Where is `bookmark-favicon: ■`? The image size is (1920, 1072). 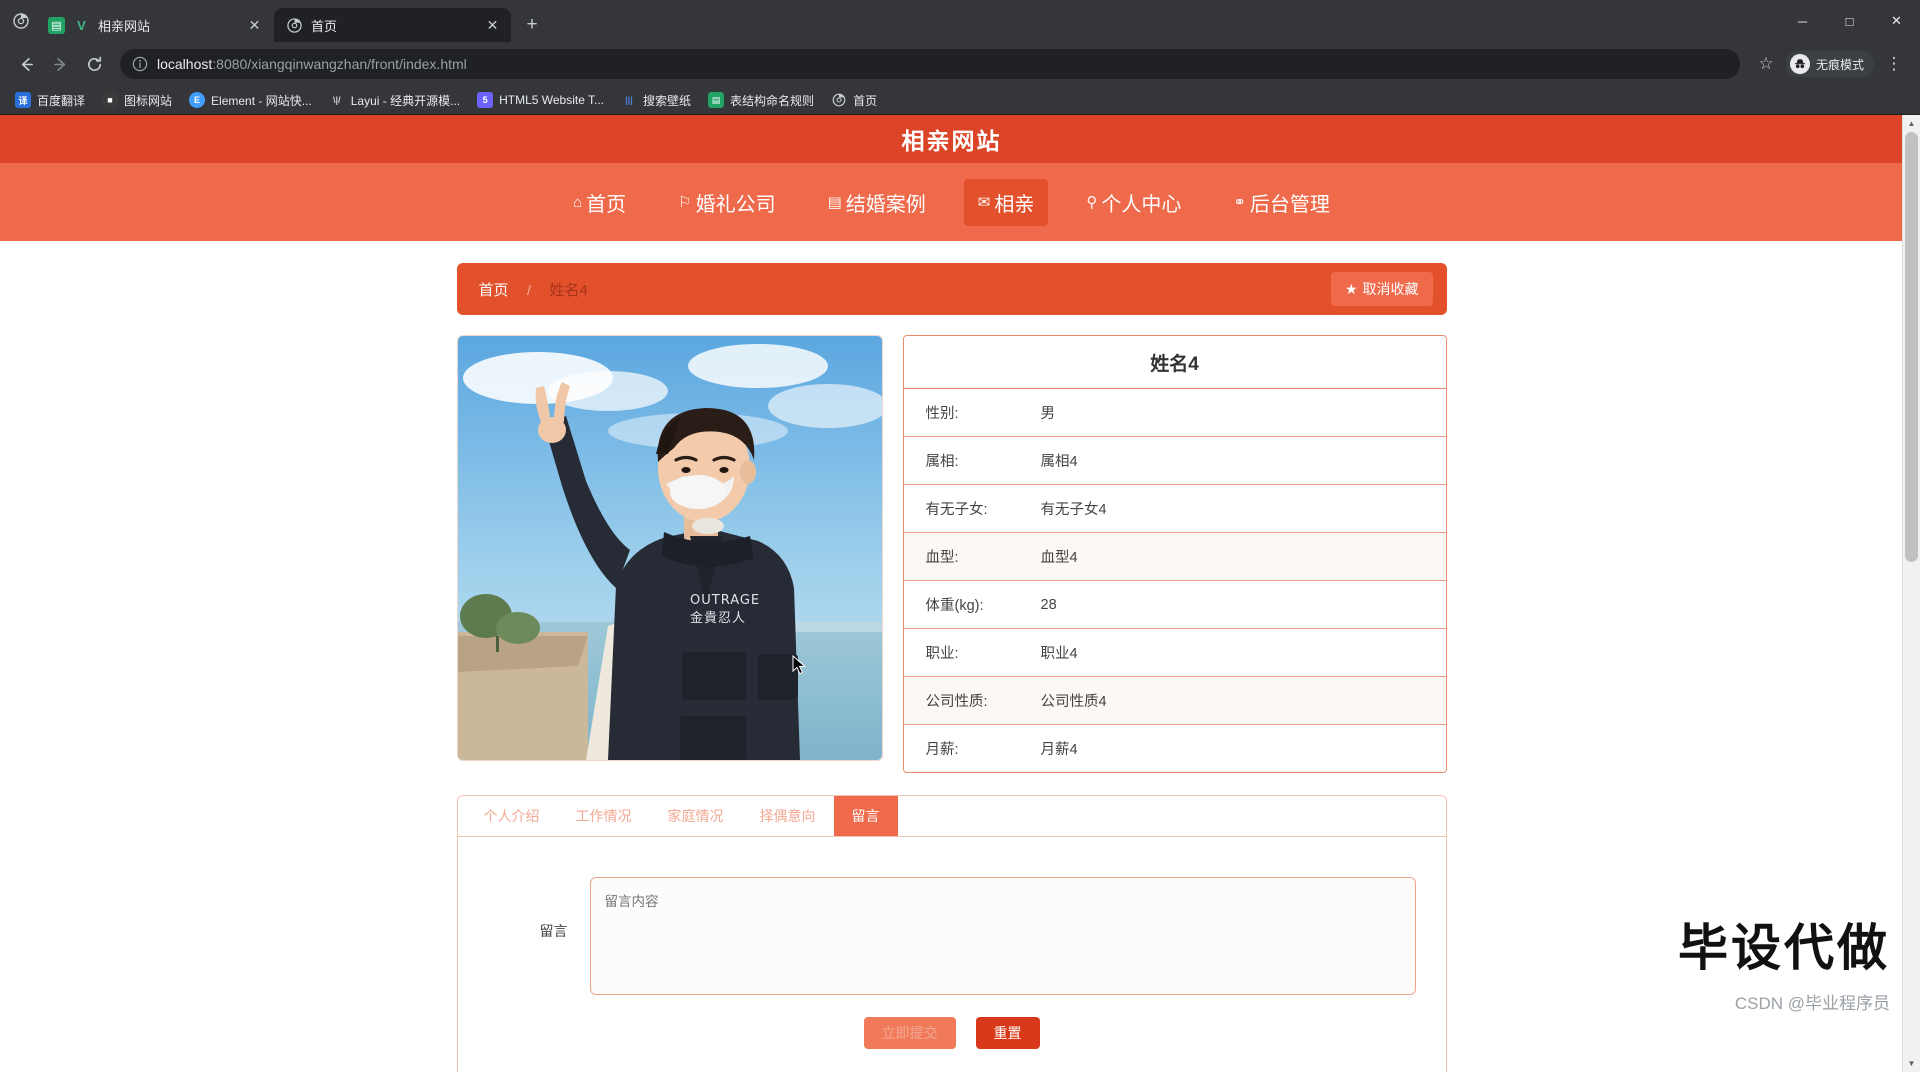
bookmark-favicon: ■ is located at coordinates (110, 100).